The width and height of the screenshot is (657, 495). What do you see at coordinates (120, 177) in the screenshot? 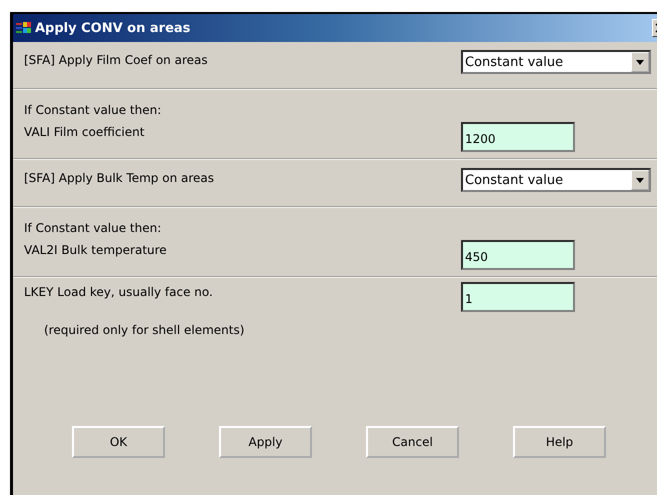
I see `field-label: [SFA] Apply Bulk Temp on areas` at bounding box center [120, 177].